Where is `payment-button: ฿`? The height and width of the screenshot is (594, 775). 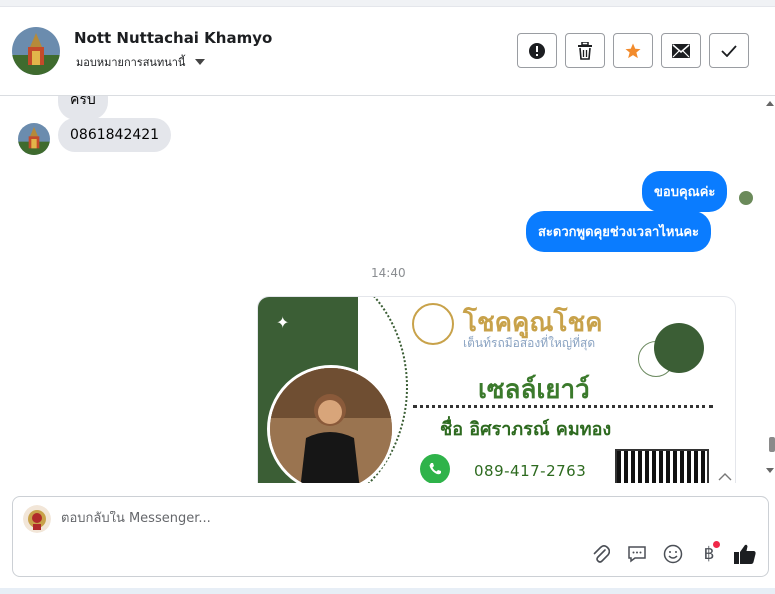
payment-button: ฿ is located at coordinates (709, 553).